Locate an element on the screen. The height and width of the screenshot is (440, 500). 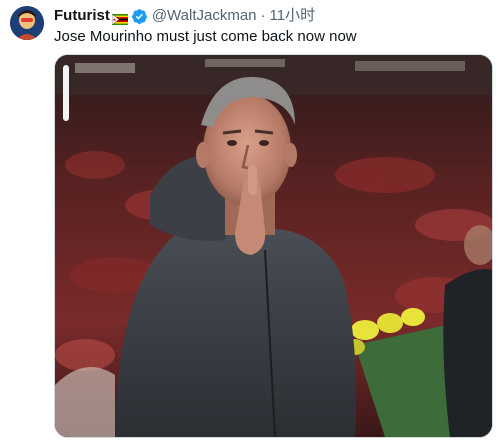
tweet-header: Futurist @WaltJackman · 11小时 is located at coordinates (184, 16).